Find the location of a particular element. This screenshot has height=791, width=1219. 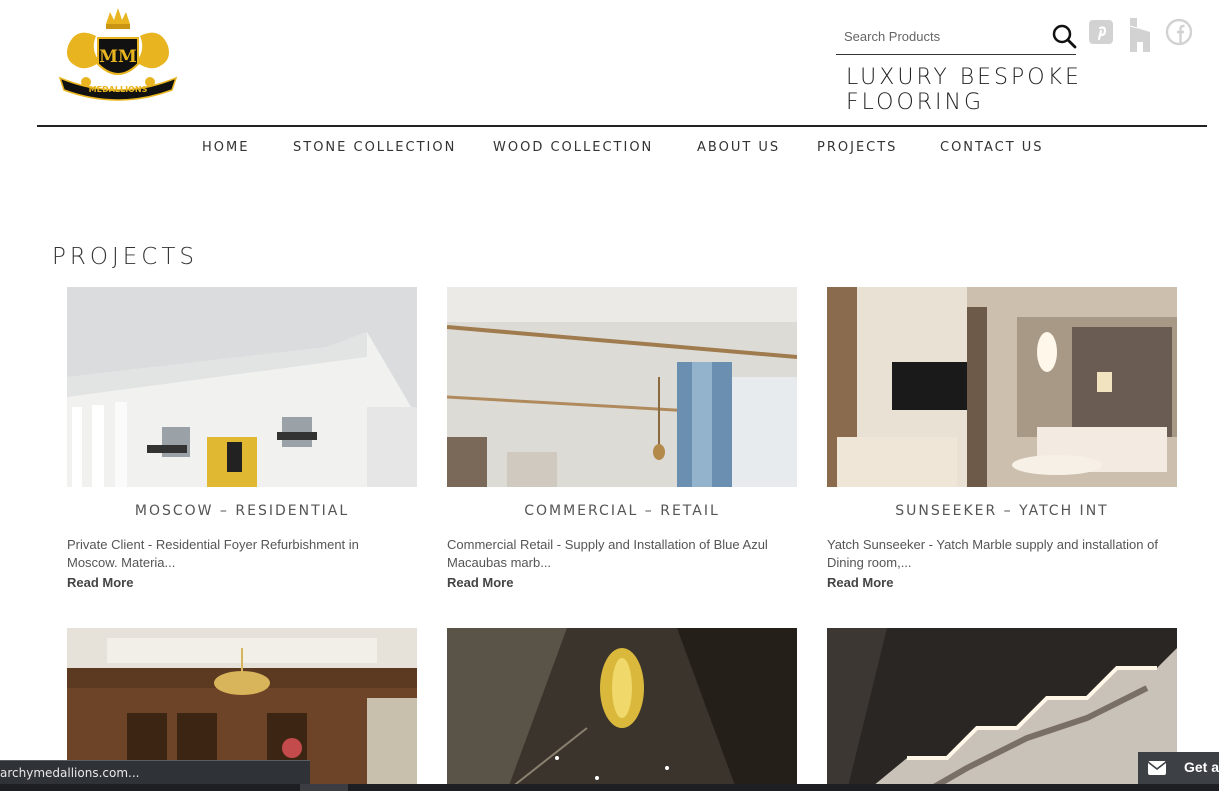

project-title: SUNSEEKER – YATCH INT is located at coordinates (1002, 511).